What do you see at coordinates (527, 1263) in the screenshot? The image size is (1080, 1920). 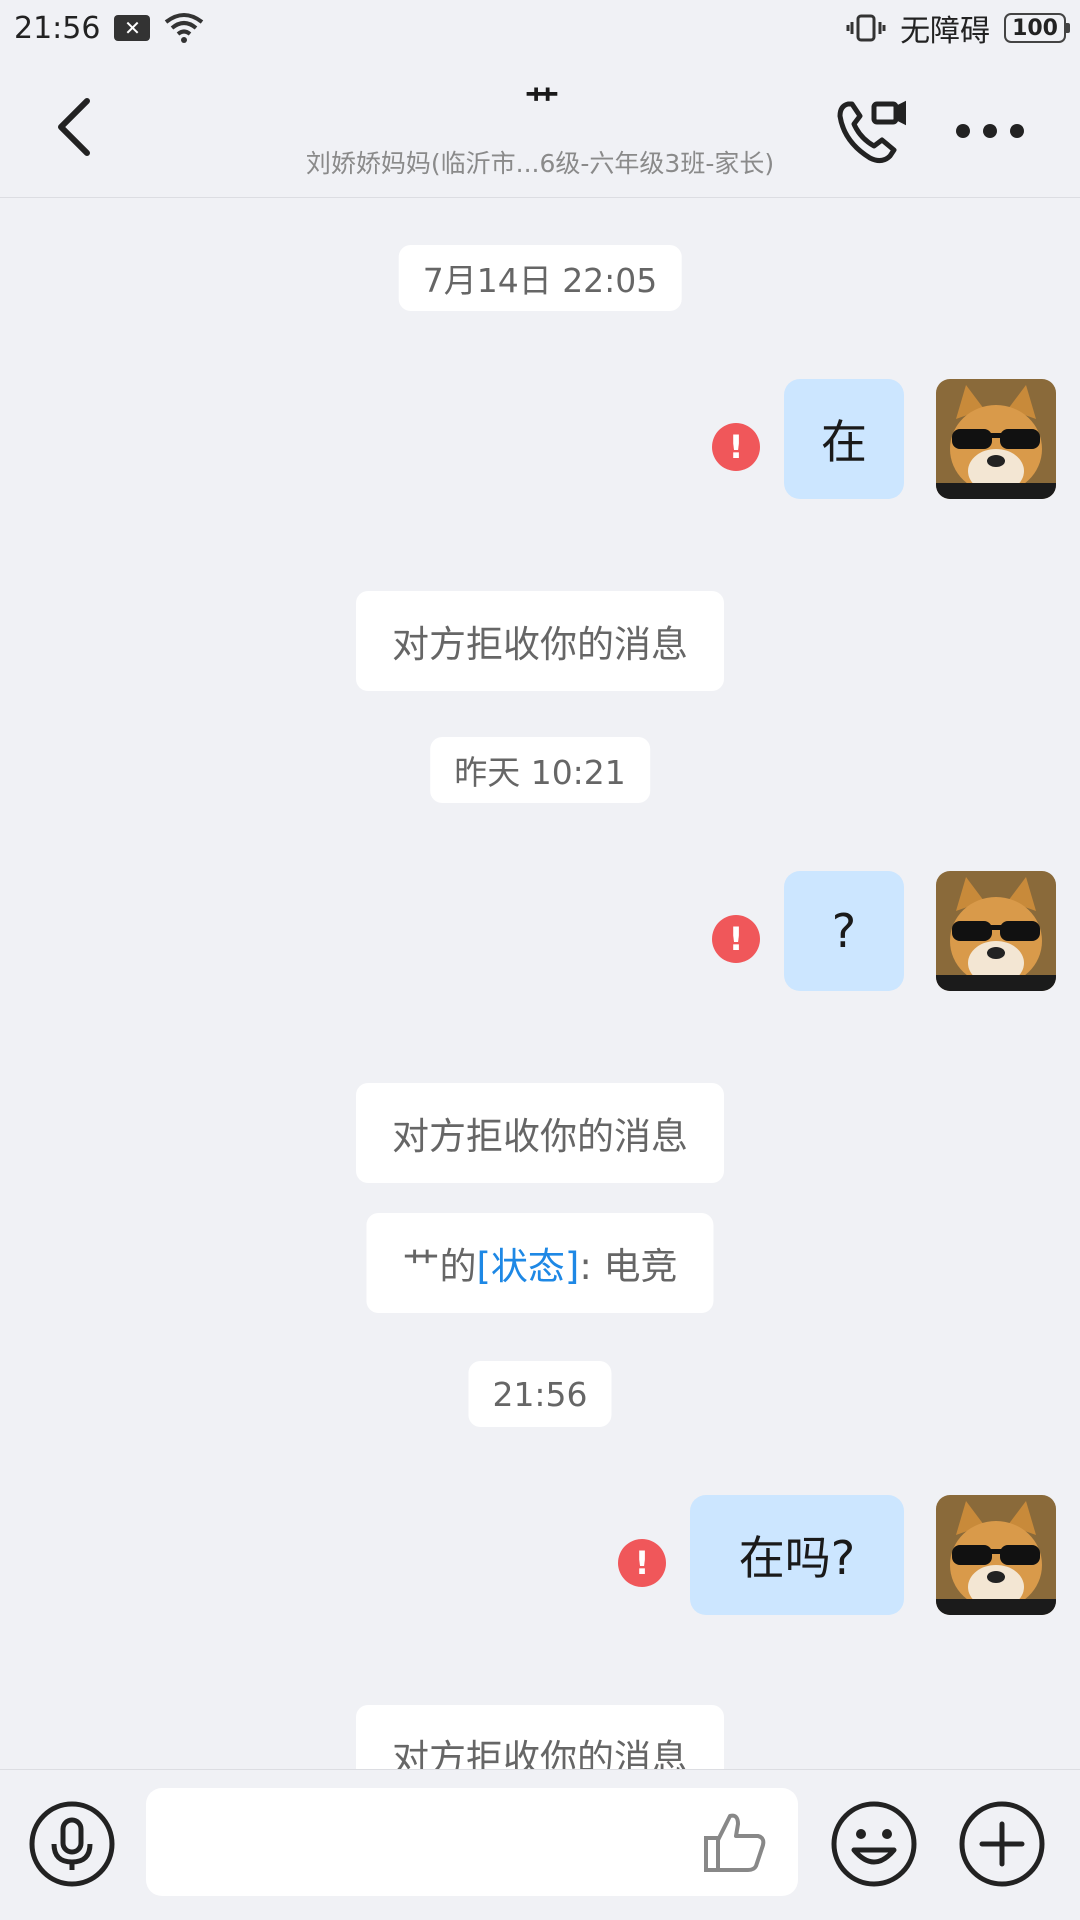 I see `status-link: [状态]` at bounding box center [527, 1263].